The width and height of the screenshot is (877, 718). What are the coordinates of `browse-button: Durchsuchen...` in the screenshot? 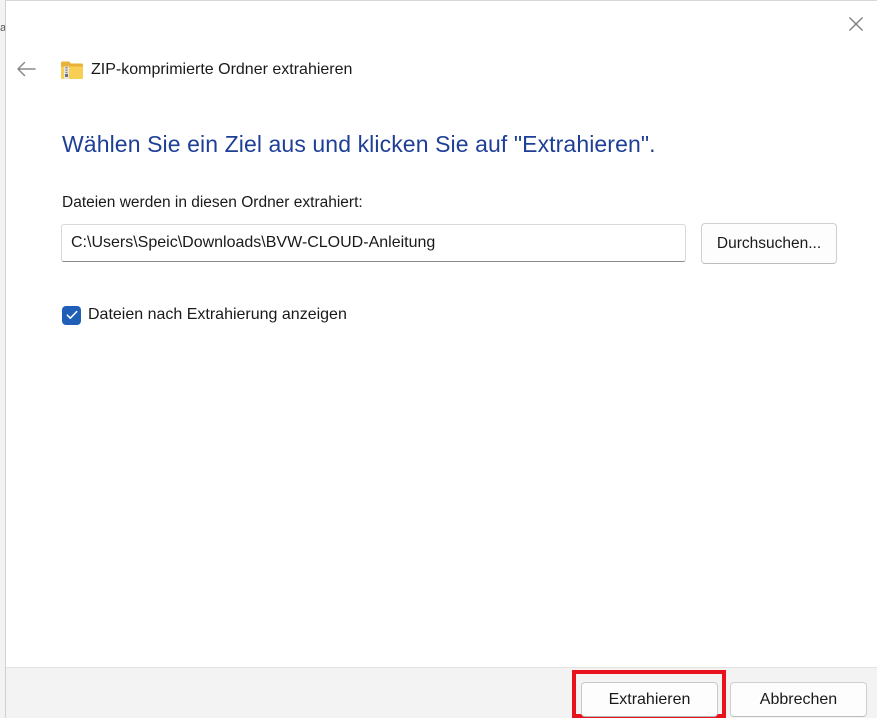 It's located at (769, 243).